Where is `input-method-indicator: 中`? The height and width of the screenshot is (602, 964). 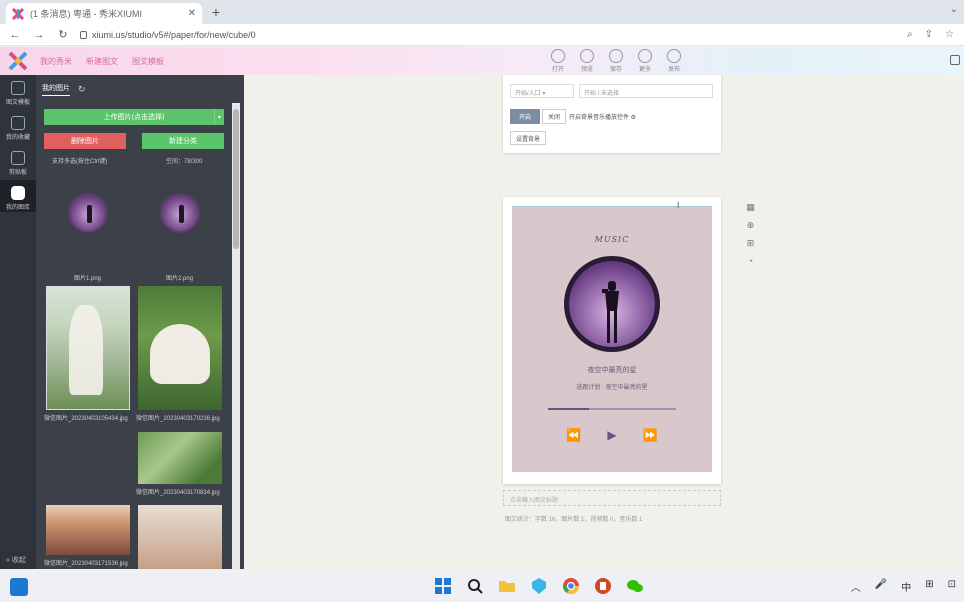
input-method-indicator: 中 is located at coordinates (906, 586).